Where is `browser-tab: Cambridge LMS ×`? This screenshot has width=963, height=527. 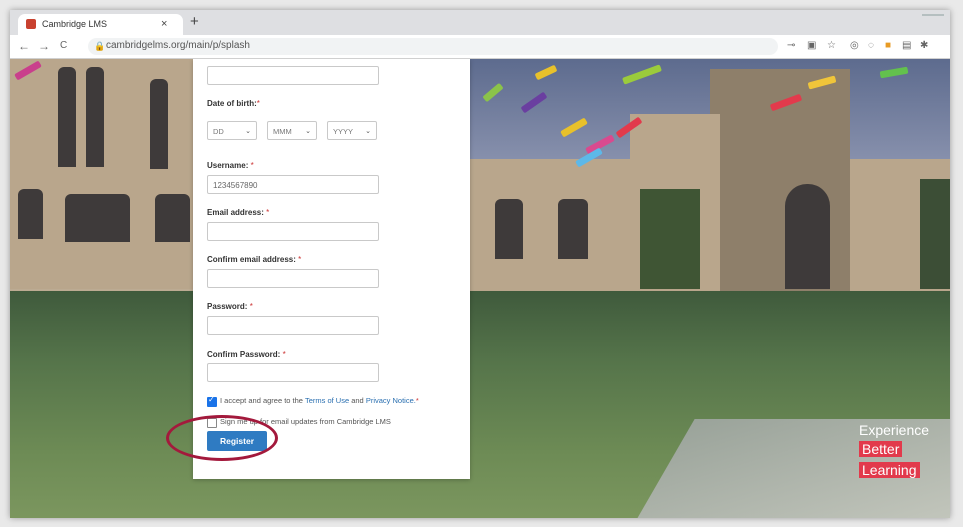
browser-tab: Cambridge LMS × is located at coordinates (100, 24).